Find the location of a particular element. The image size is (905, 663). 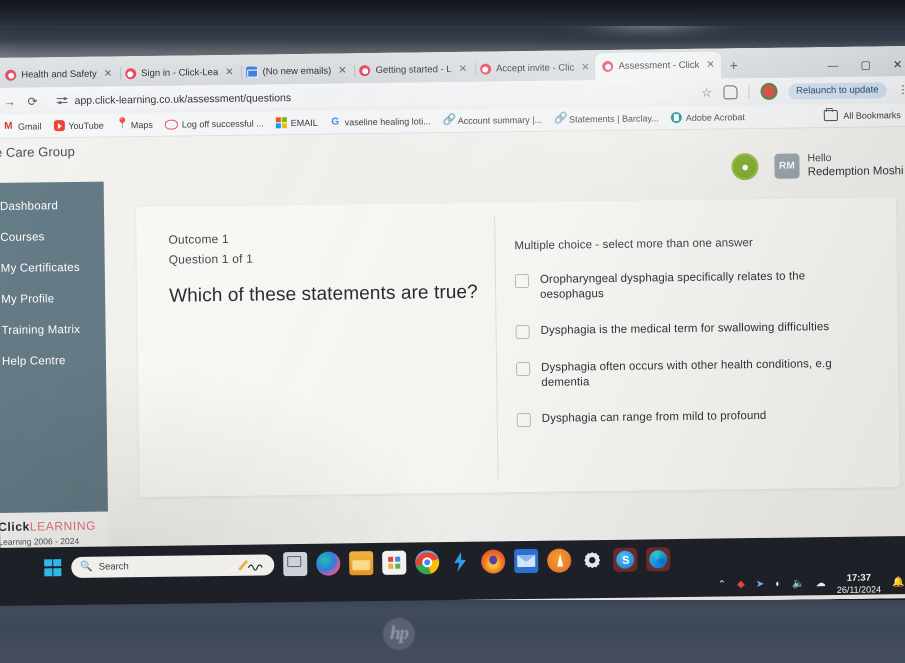

minimize-button: — is located at coordinates (832, 65).